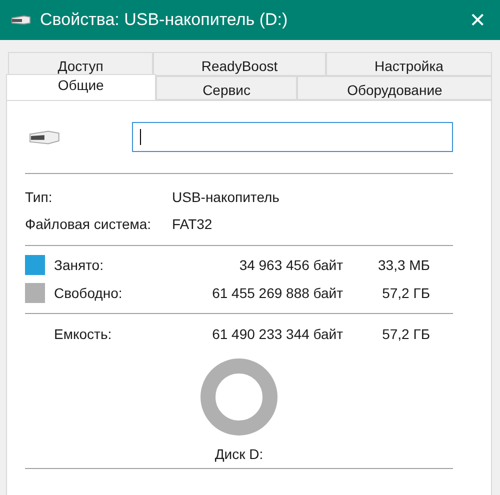 Image resolution: width=500 pixels, height=495 pixels. Describe the element at coordinates (164, 20) in the screenshot. I see `window-title: Свойства: USB-накопитель (D:)` at that location.